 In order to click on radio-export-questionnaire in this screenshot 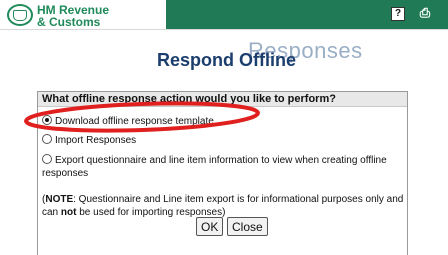, I will do `click(47, 159)`.